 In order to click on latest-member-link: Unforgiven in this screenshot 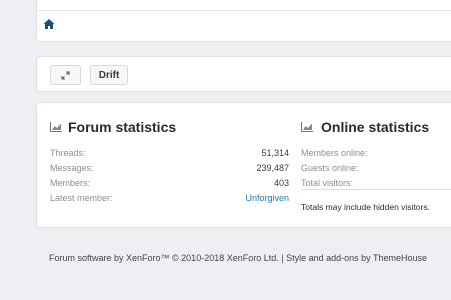, I will do `click(267, 198)`.